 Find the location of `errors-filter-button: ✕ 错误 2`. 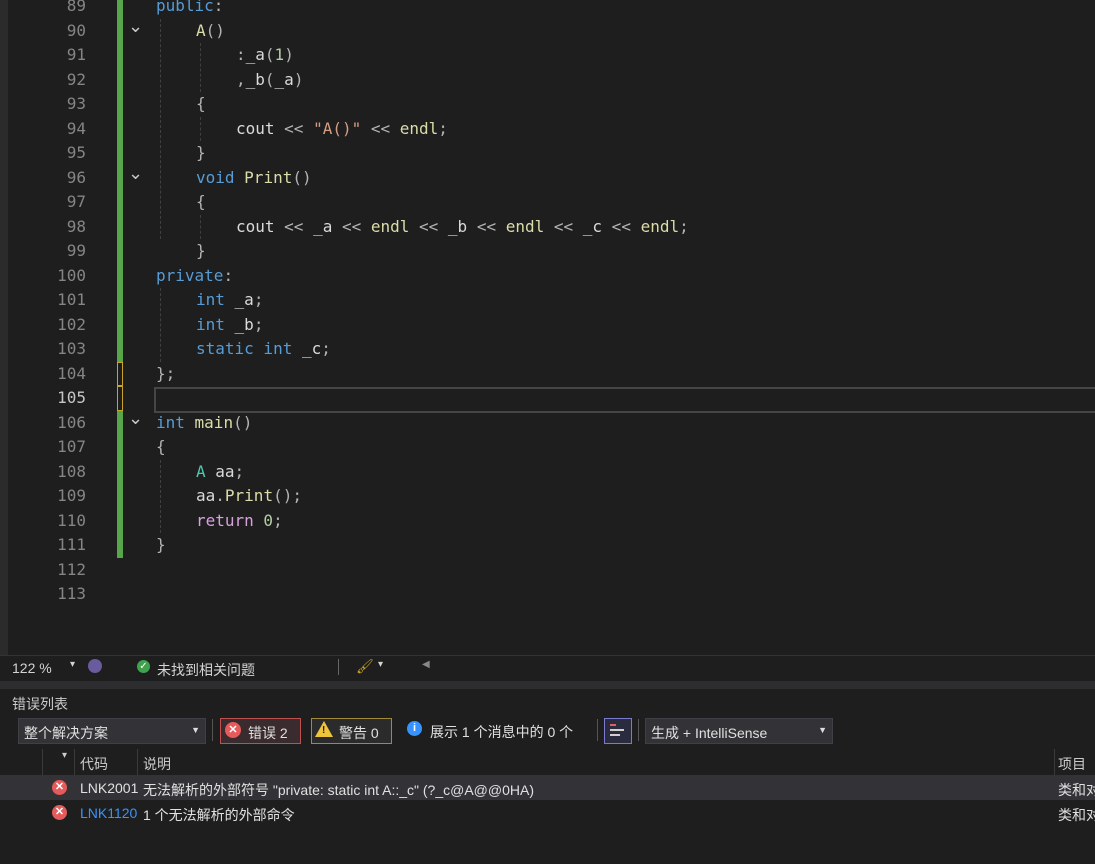

errors-filter-button: ✕ 错误 2 is located at coordinates (260, 731).